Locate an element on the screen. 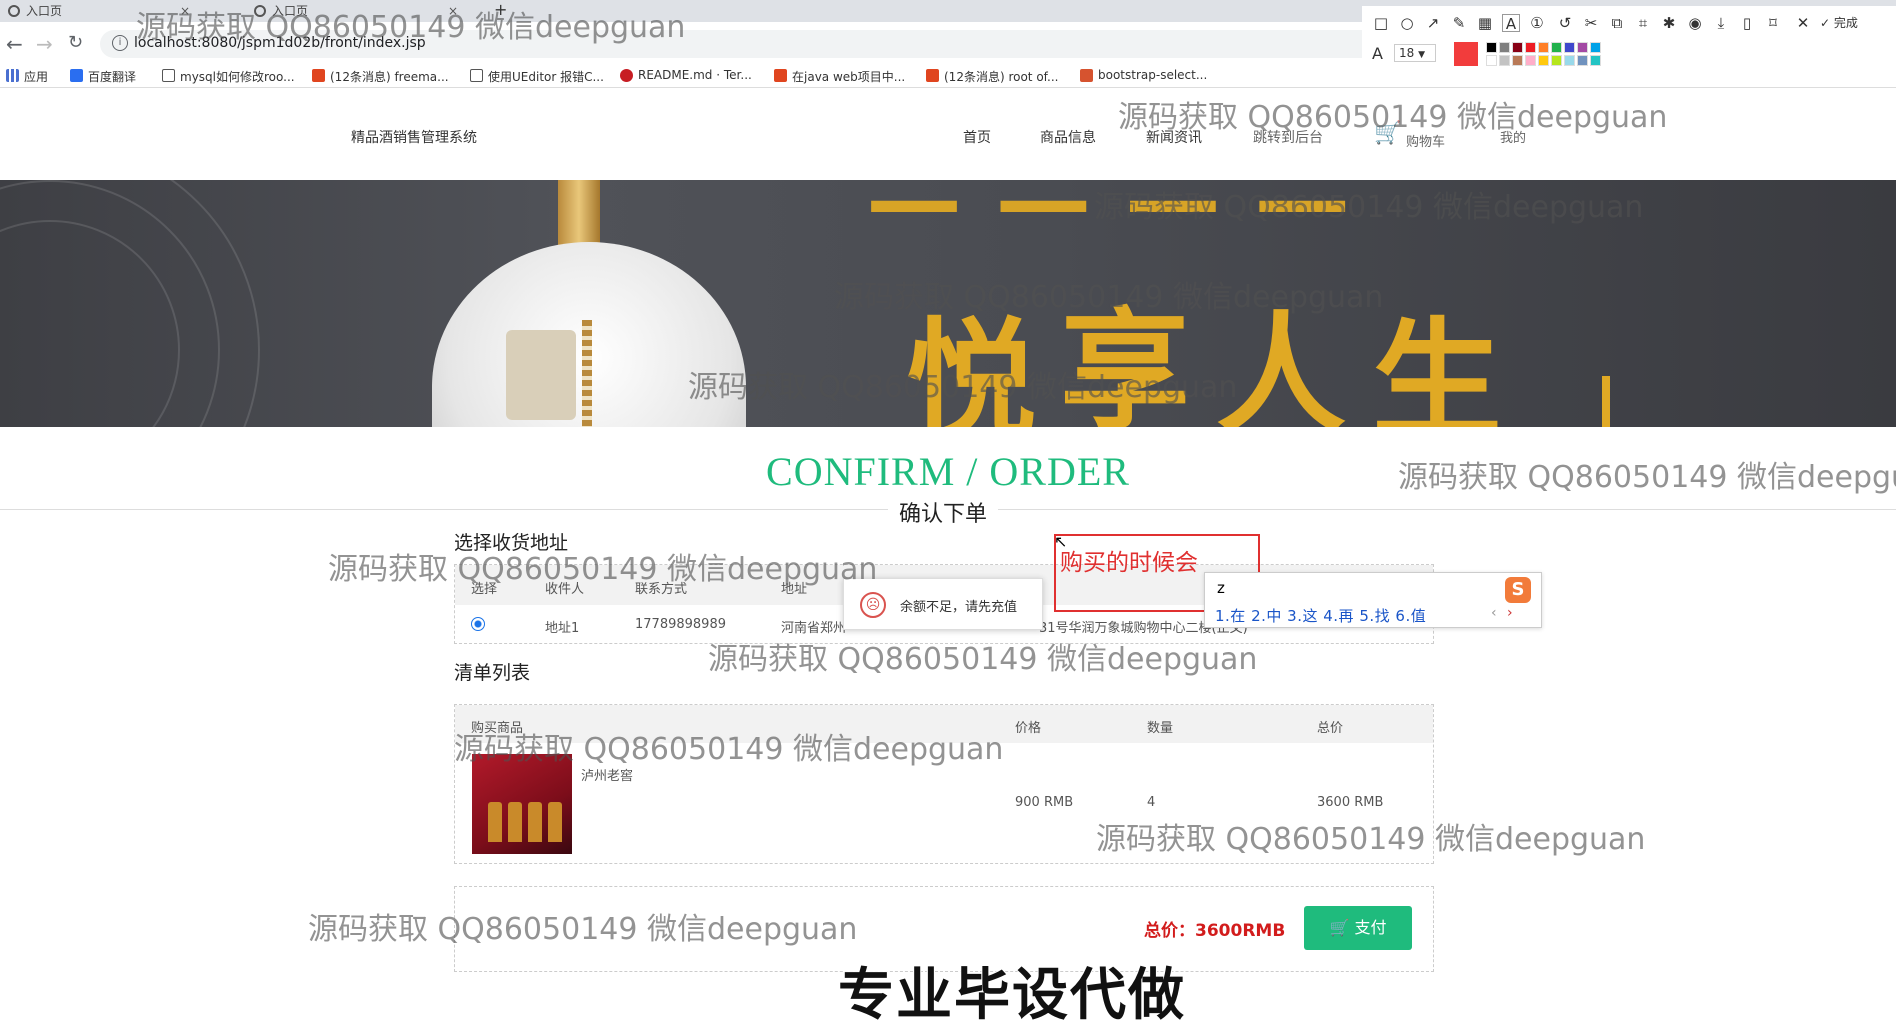 The height and width of the screenshot is (1031, 1896). ime-candidates: 1.在 2.中 3.这 4.再 5.找 6.值 is located at coordinates (1320, 615).